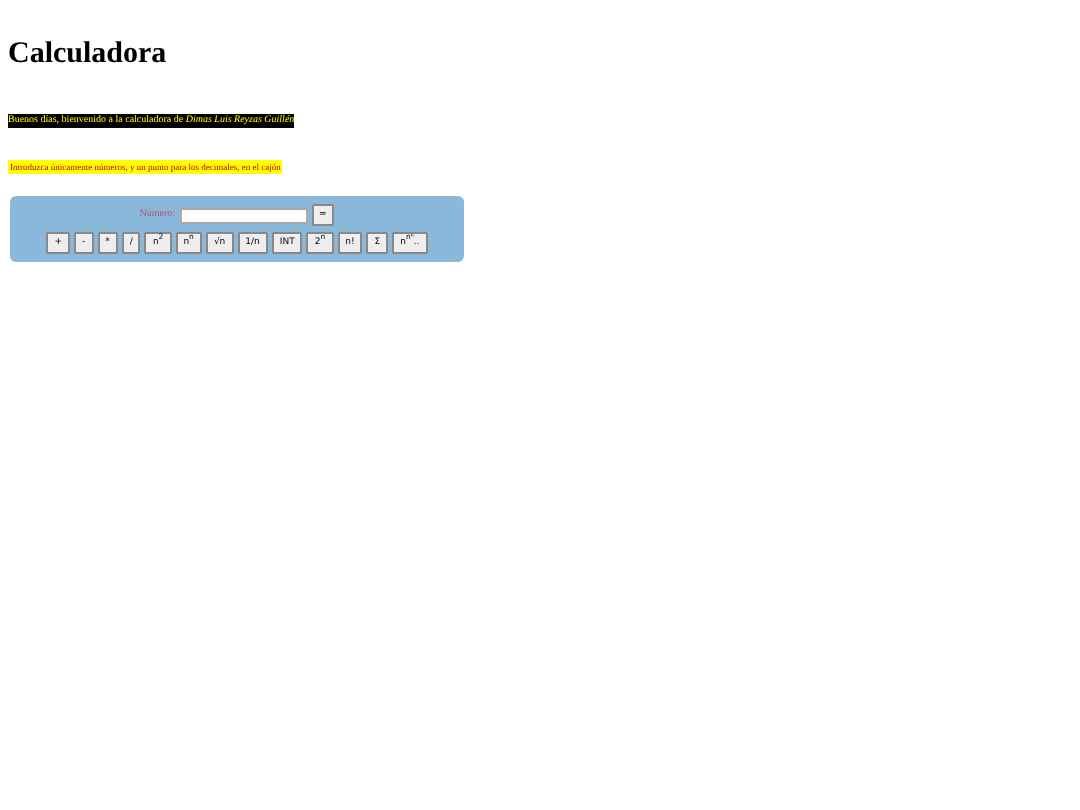 The height and width of the screenshot is (810, 1080). I want to click on number-input-field, so click(243, 215).